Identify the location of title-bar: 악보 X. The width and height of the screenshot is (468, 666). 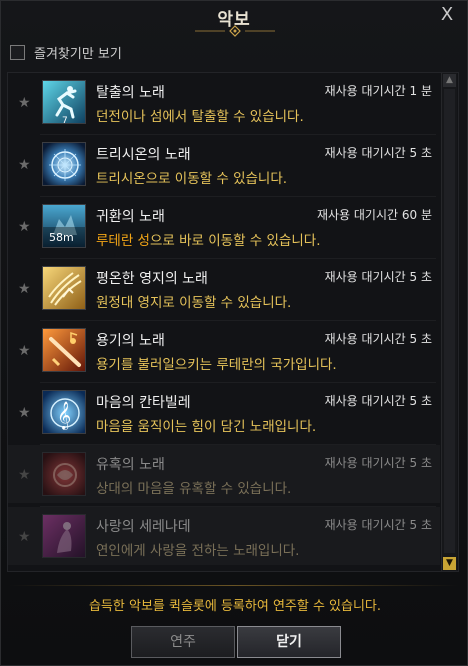
(234, 19).